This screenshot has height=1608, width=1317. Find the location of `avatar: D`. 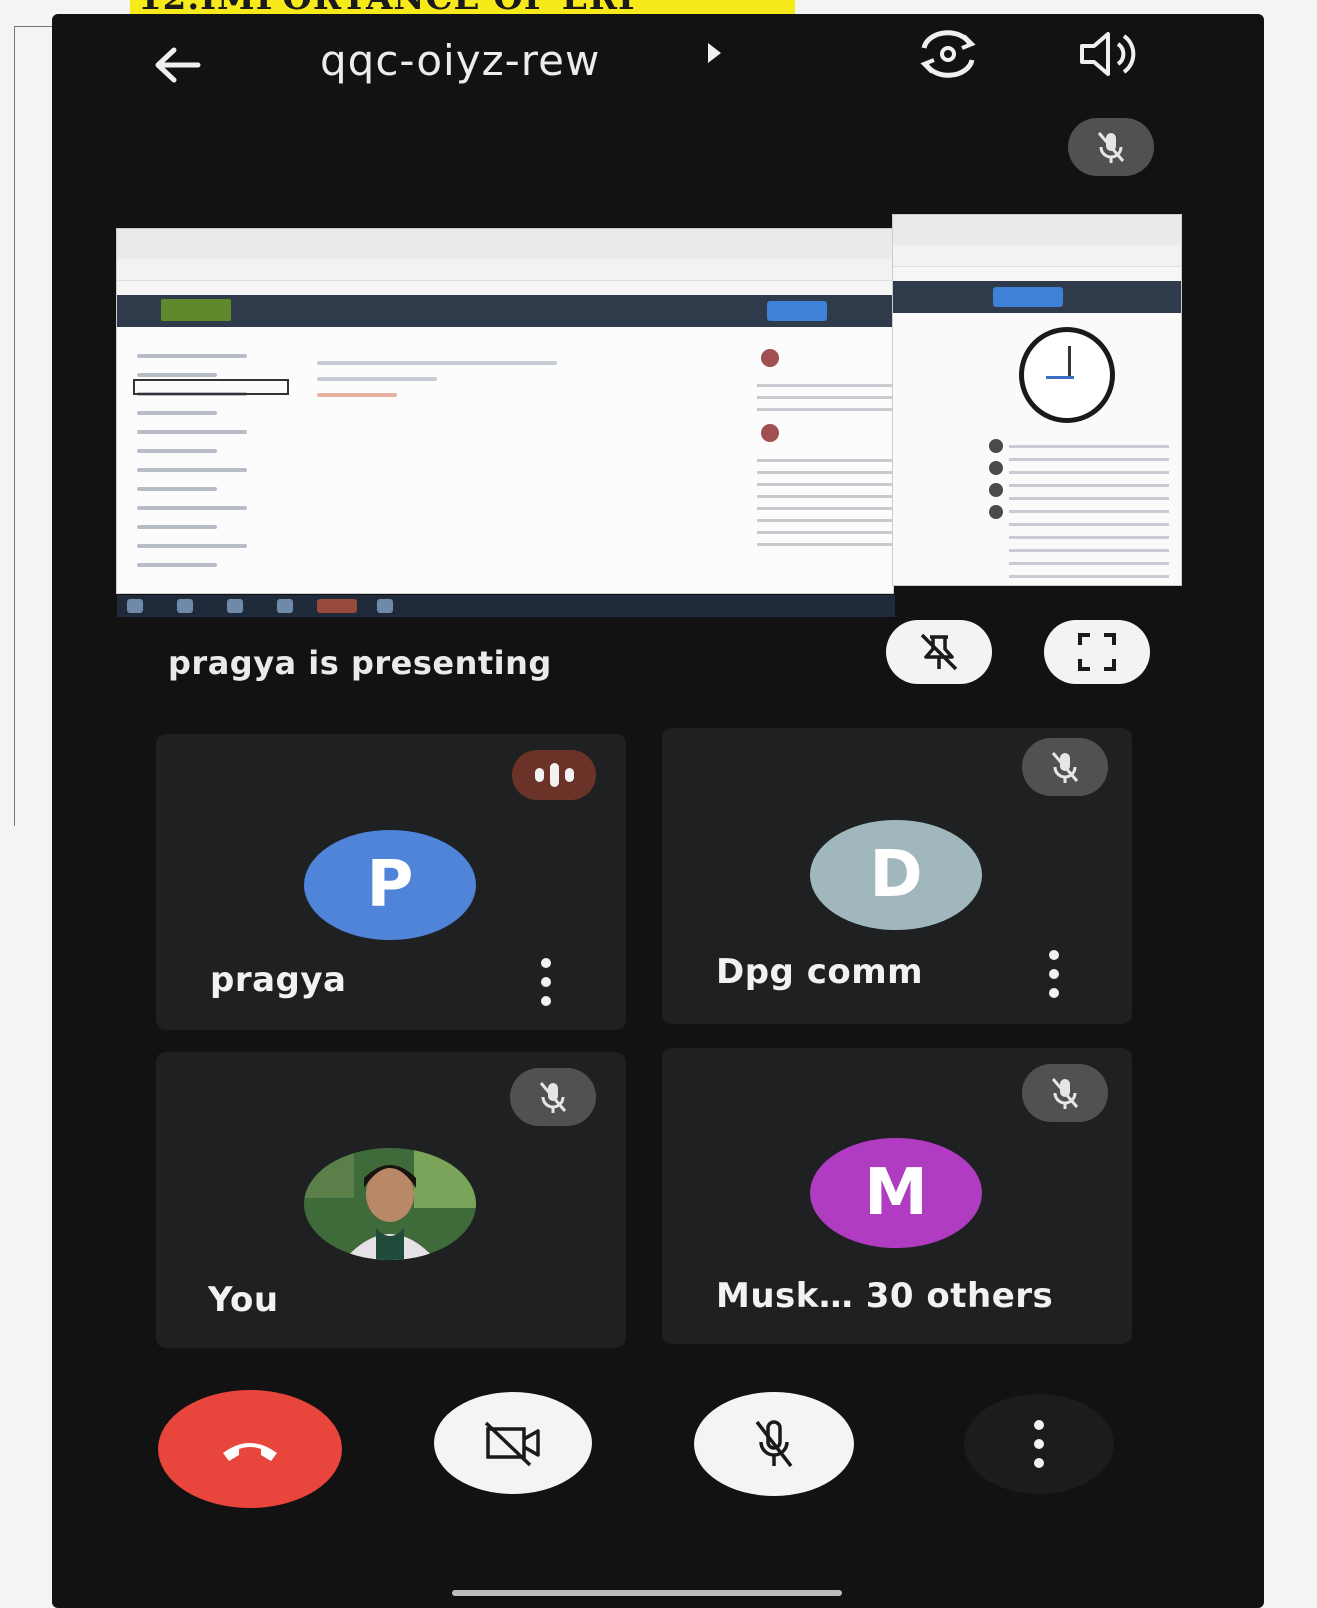

avatar: D is located at coordinates (896, 875).